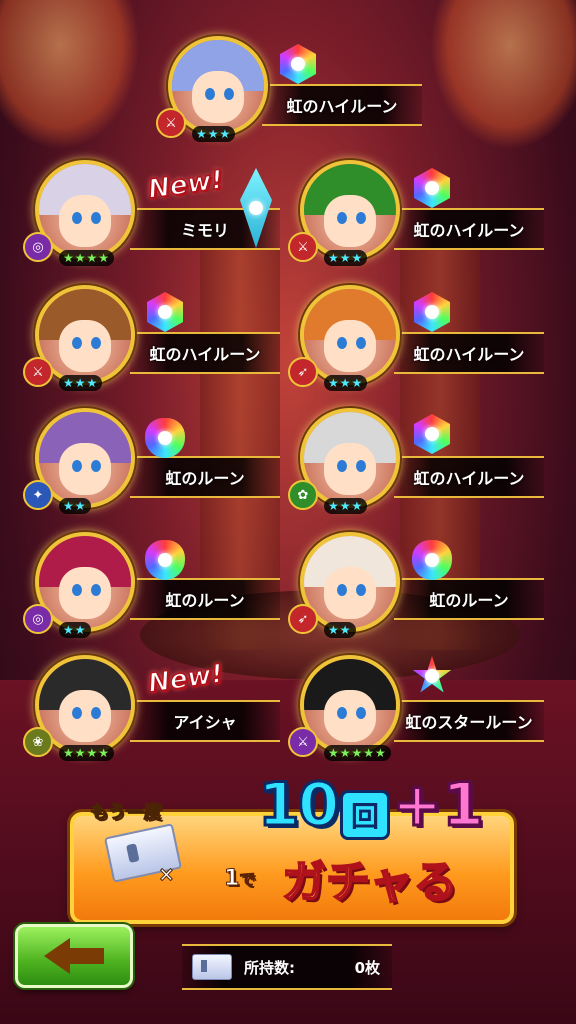 This screenshot has width=576, height=1024. What do you see at coordinates (370, 882) in the screenshot?
I see `gacharu-label: ガチャる` at bounding box center [370, 882].